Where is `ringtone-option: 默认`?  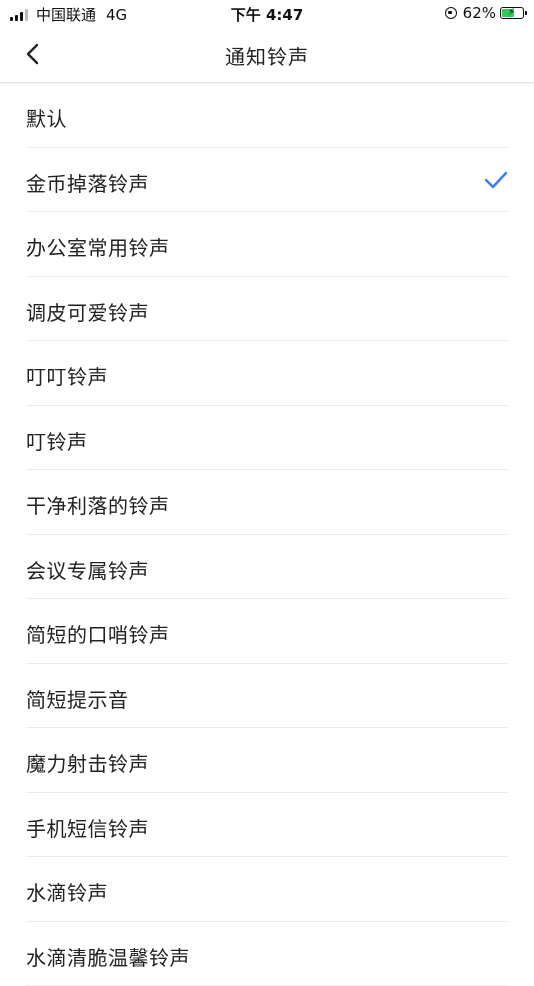
ringtone-option: 默认 is located at coordinates (267, 115).